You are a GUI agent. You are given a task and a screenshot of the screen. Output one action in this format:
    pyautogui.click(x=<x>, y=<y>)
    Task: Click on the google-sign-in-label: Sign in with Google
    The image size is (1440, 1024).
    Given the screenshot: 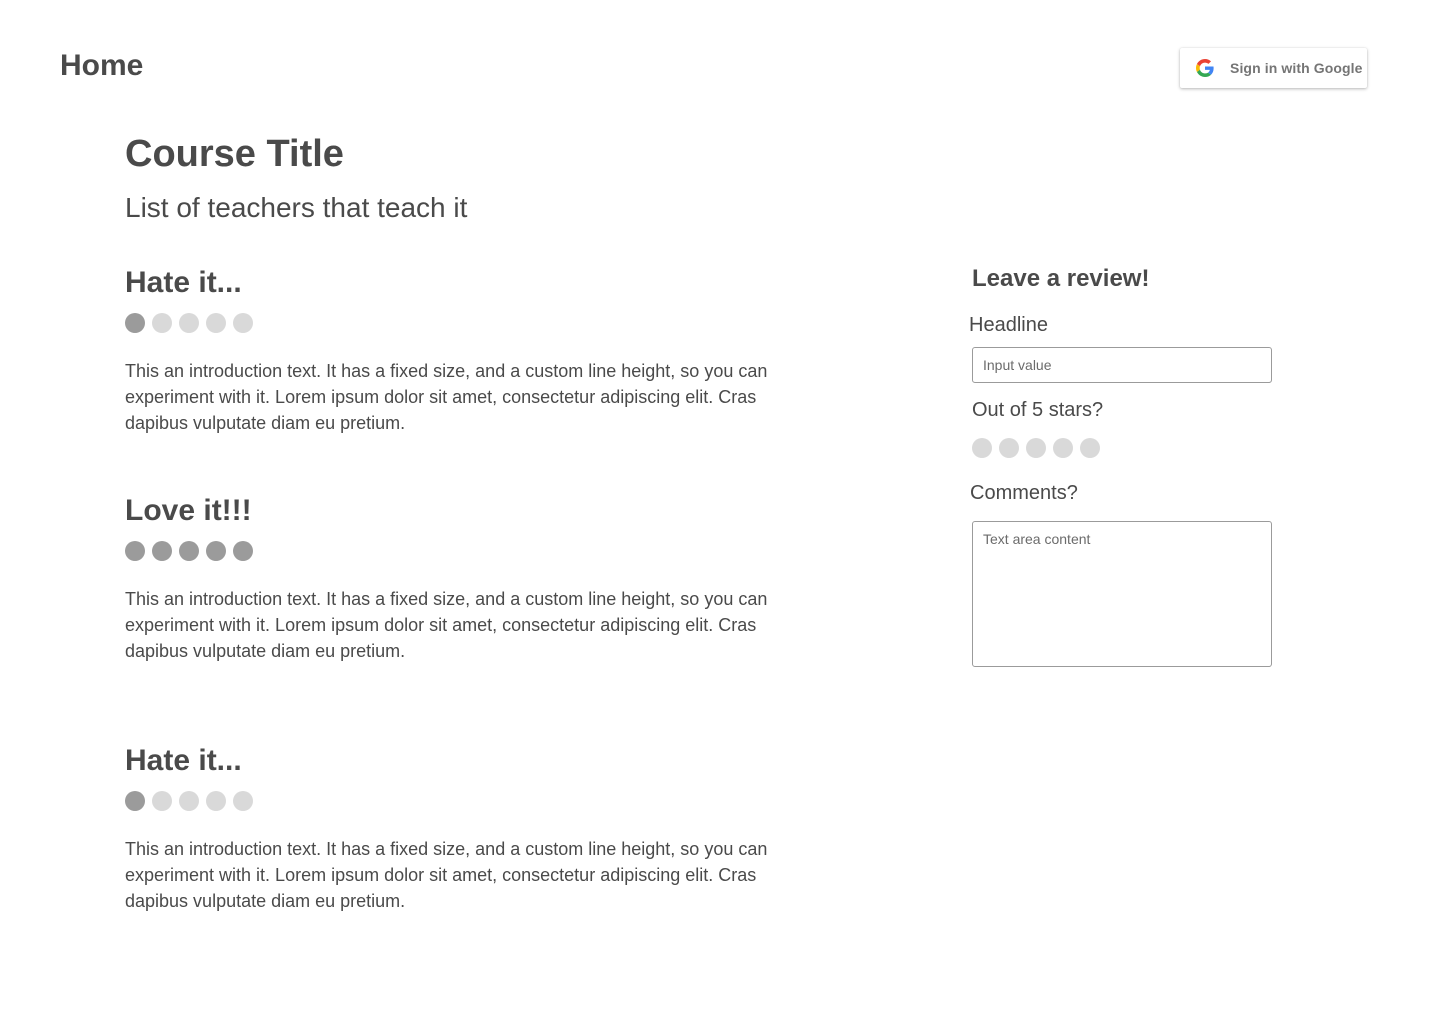 What is the action you would take?
    pyautogui.click(x=1296, y=68)
    